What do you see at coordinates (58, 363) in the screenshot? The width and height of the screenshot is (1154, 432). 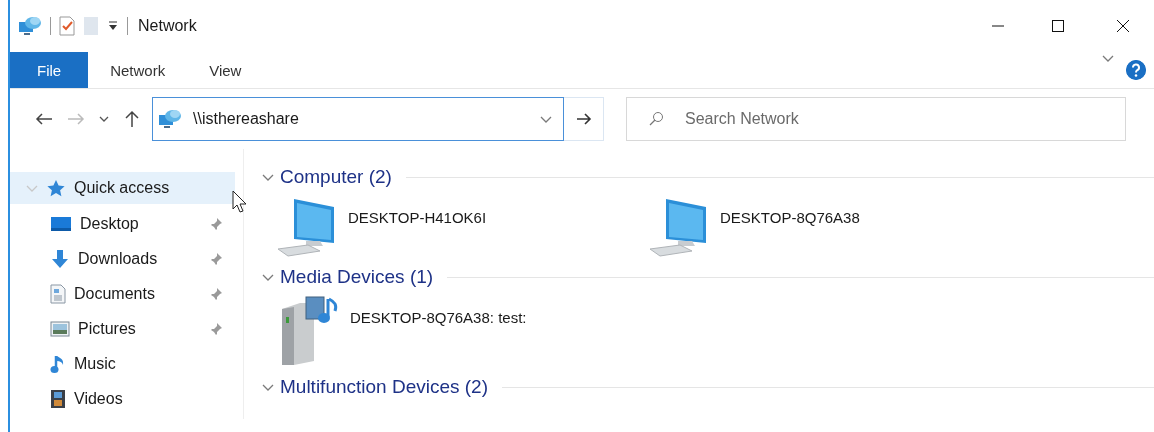 I see `music-note-icon` at bounding box center [58, 363].